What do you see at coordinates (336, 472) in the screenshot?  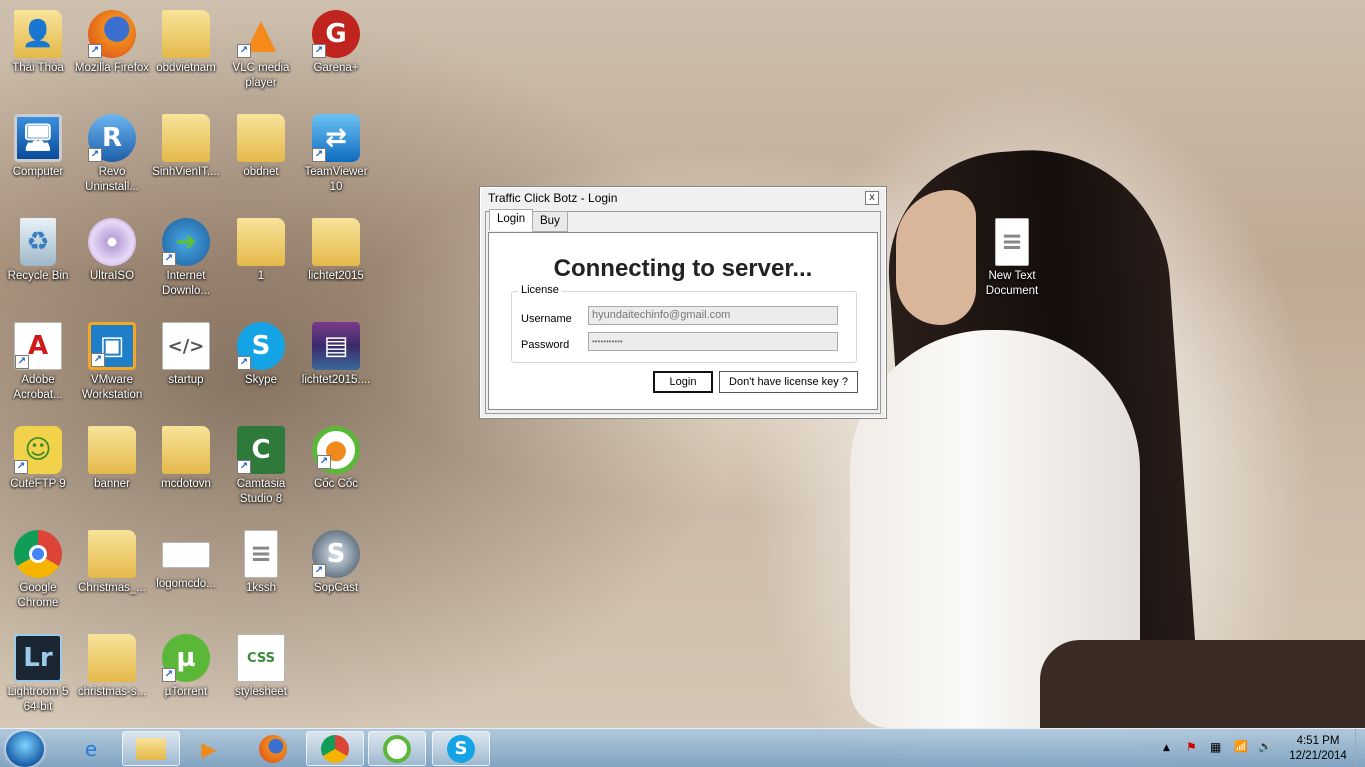 I see `desktop-icon-coc-coc: ● ↗ Cốc Cốc` at bounding box center [336, 472].